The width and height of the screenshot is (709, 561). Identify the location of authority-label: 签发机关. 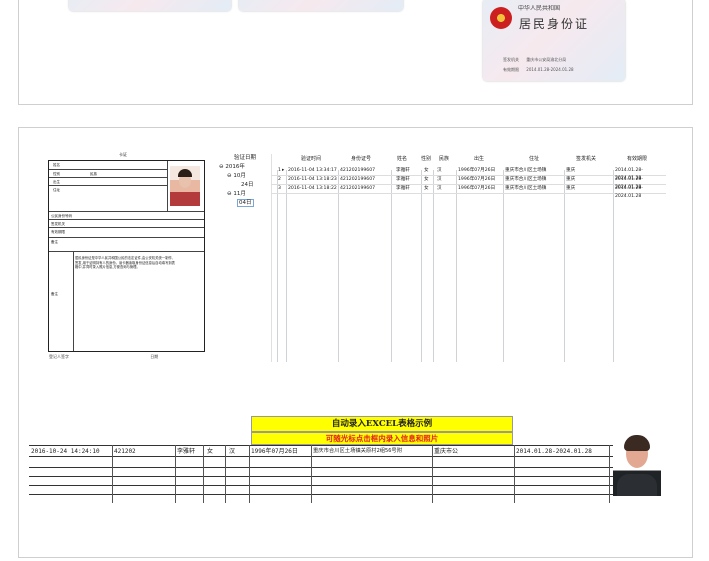
(511, 59).